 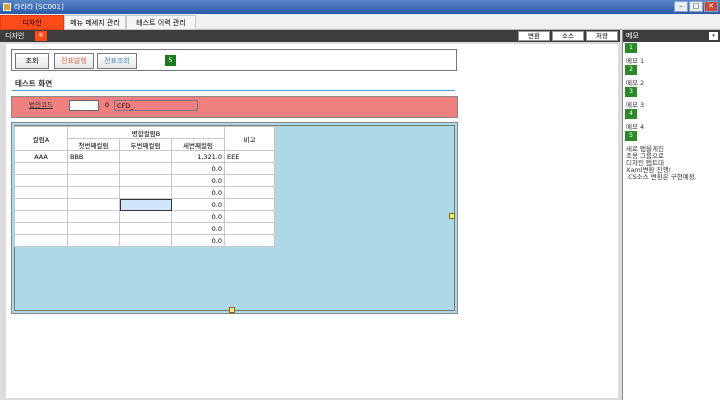 I want to click on selected-grid-cell, so click(x=145, y=204).